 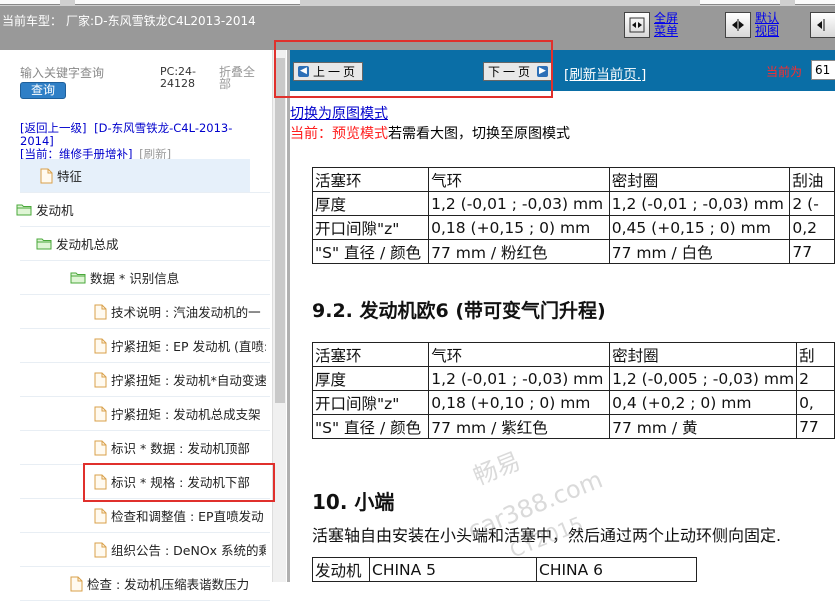 I want to click on table-cell: 刮, so click(x=815, y=354).